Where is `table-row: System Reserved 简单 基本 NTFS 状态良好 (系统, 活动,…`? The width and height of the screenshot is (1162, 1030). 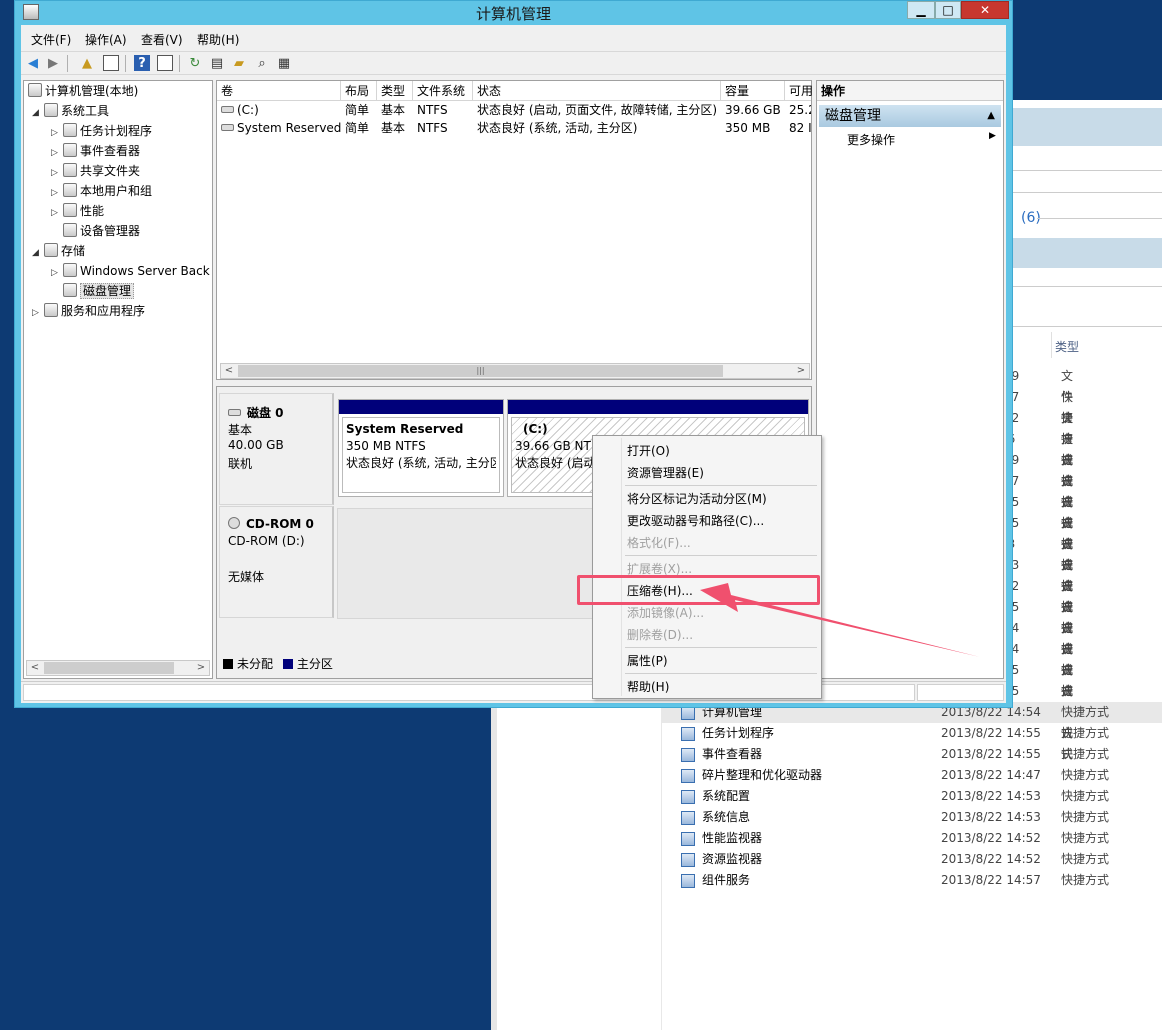
table-row: System Reserved 简单 基本 NTFS 状态良好 (系统, 活动,… is located at coordinates (514, 128).